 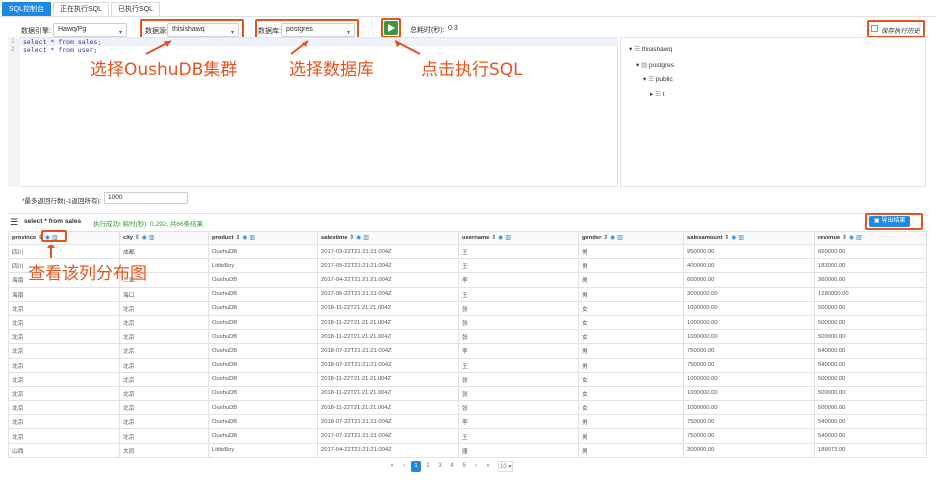 What do you see at coordinates (428, 466) in the screenshot?
I see `page-item: 2` at bounding box center [428, 466].